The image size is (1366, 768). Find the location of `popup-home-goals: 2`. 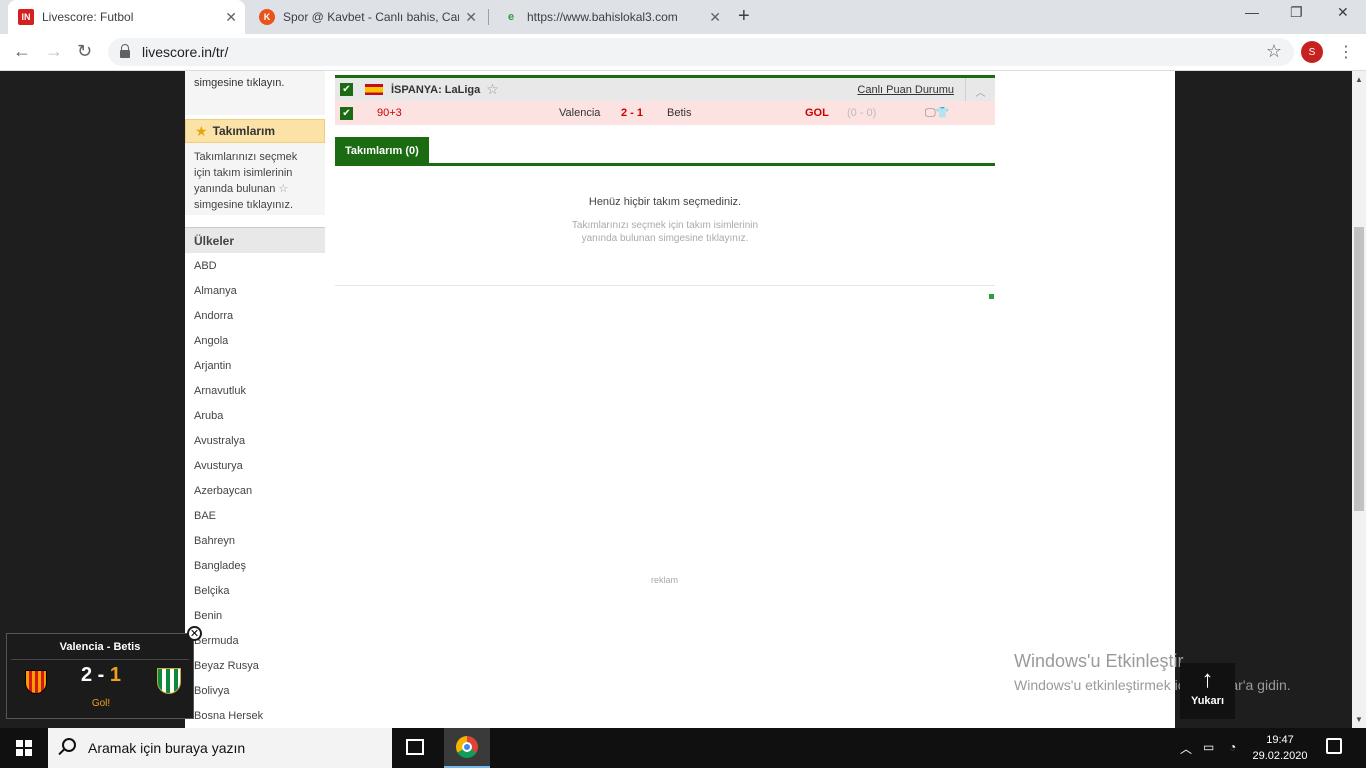

popup-home-goals: 2 is located at coordinates (86, 675).